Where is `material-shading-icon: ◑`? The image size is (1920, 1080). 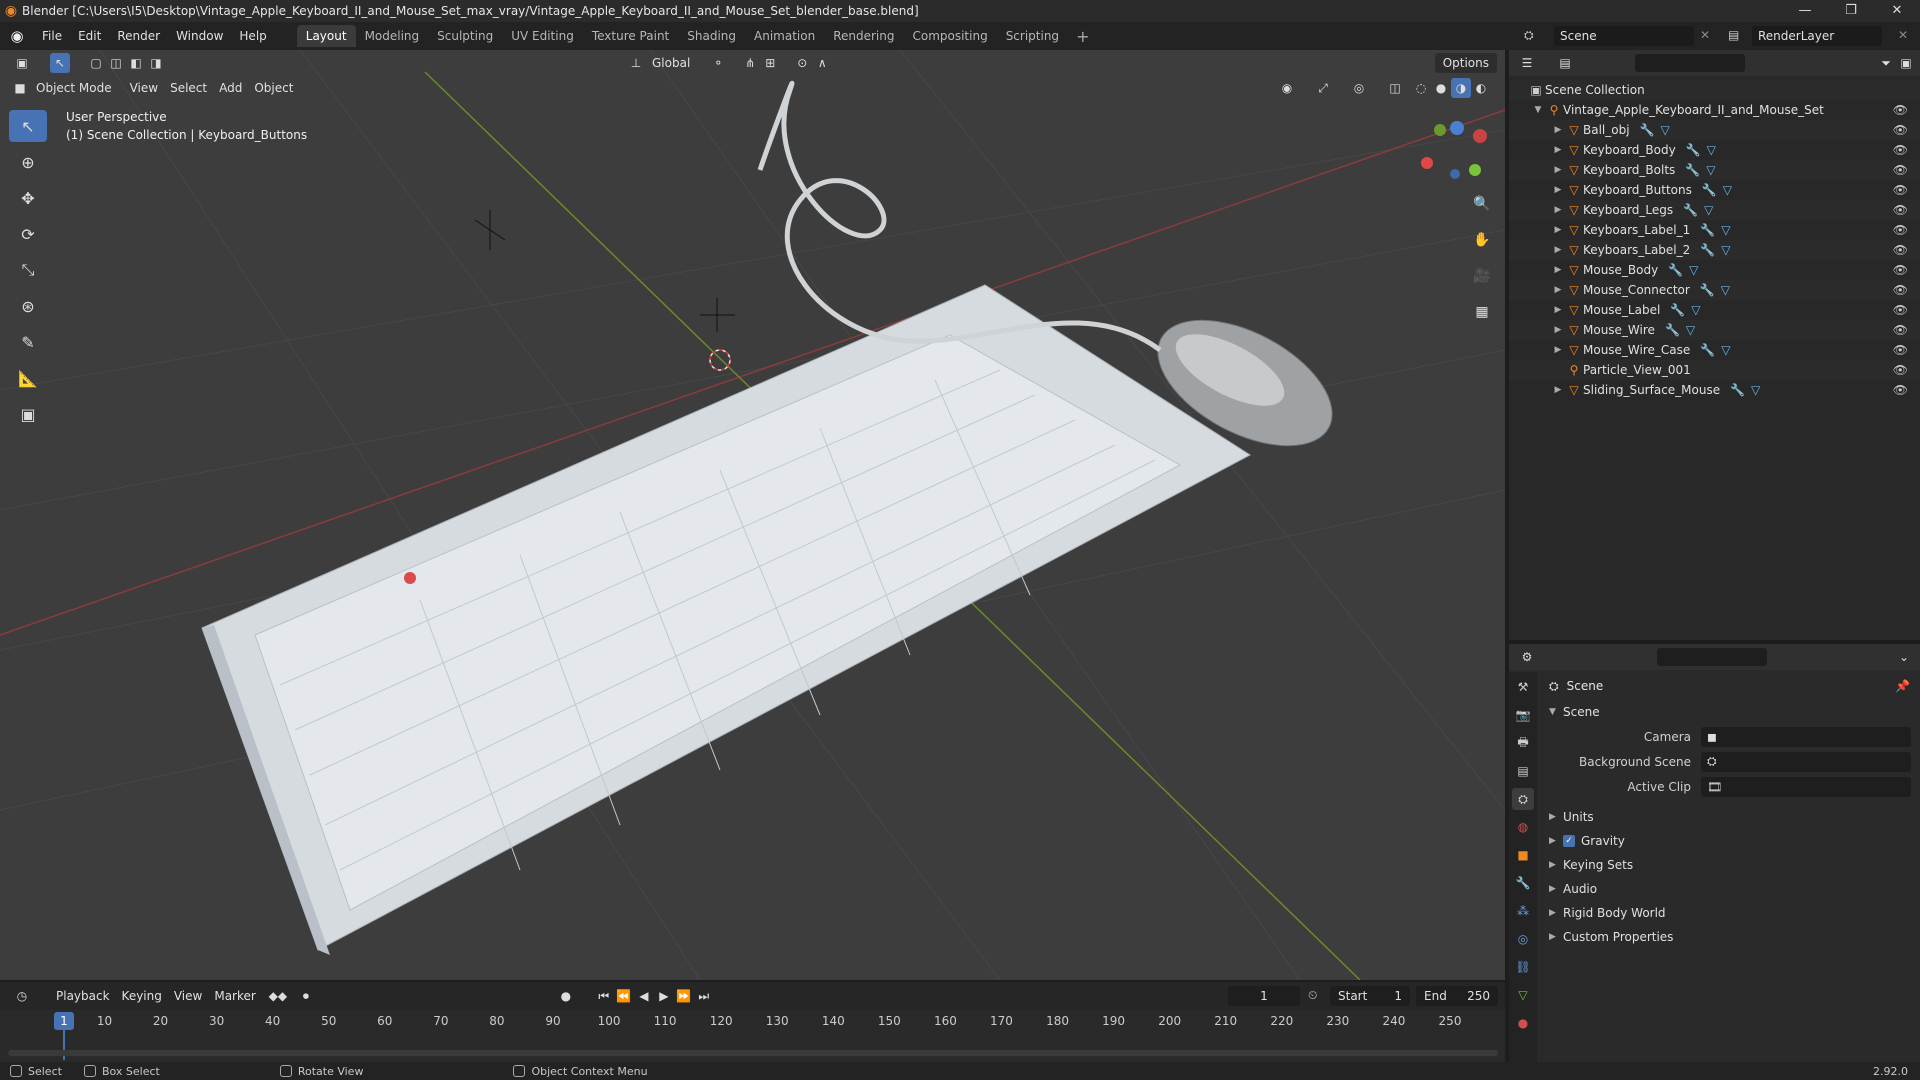 material-shading-icon: ◑ is located at coordinates (1461, 88).